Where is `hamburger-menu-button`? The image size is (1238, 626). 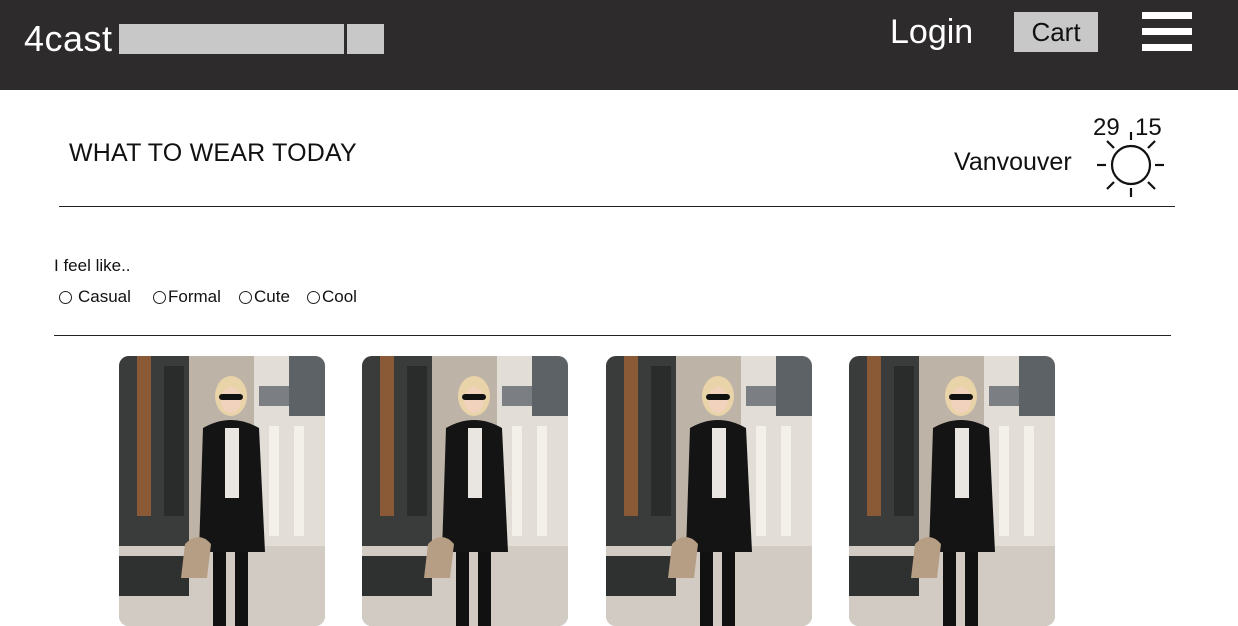
hamburger-menu-button is located at coordinates (1167, 32).